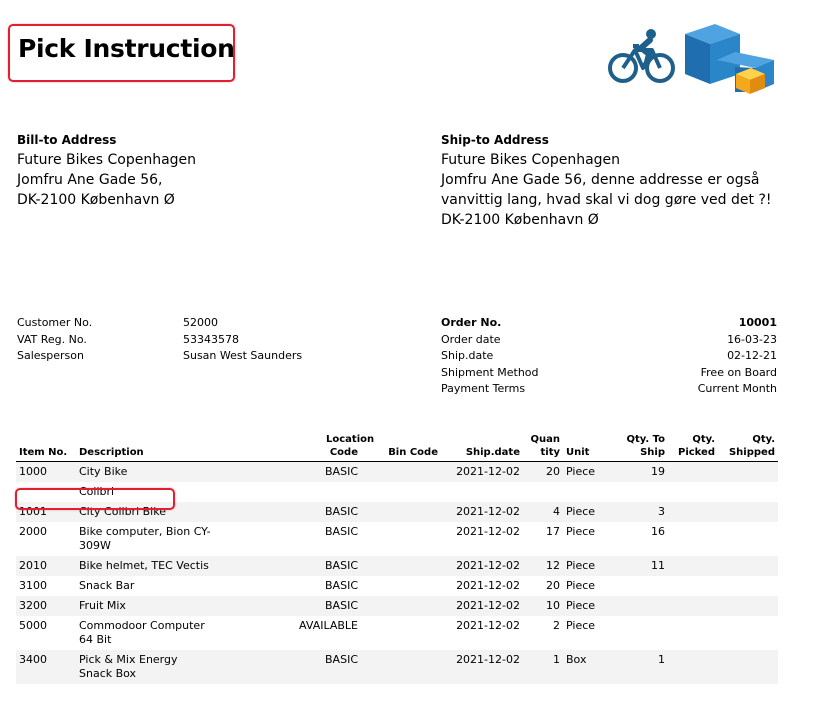 The height and width of the screenshot is (706, 839). Describe the element at coordinates (640, 566) in the screenshot. I see `cell-qty-to-ship: 11` at that location.